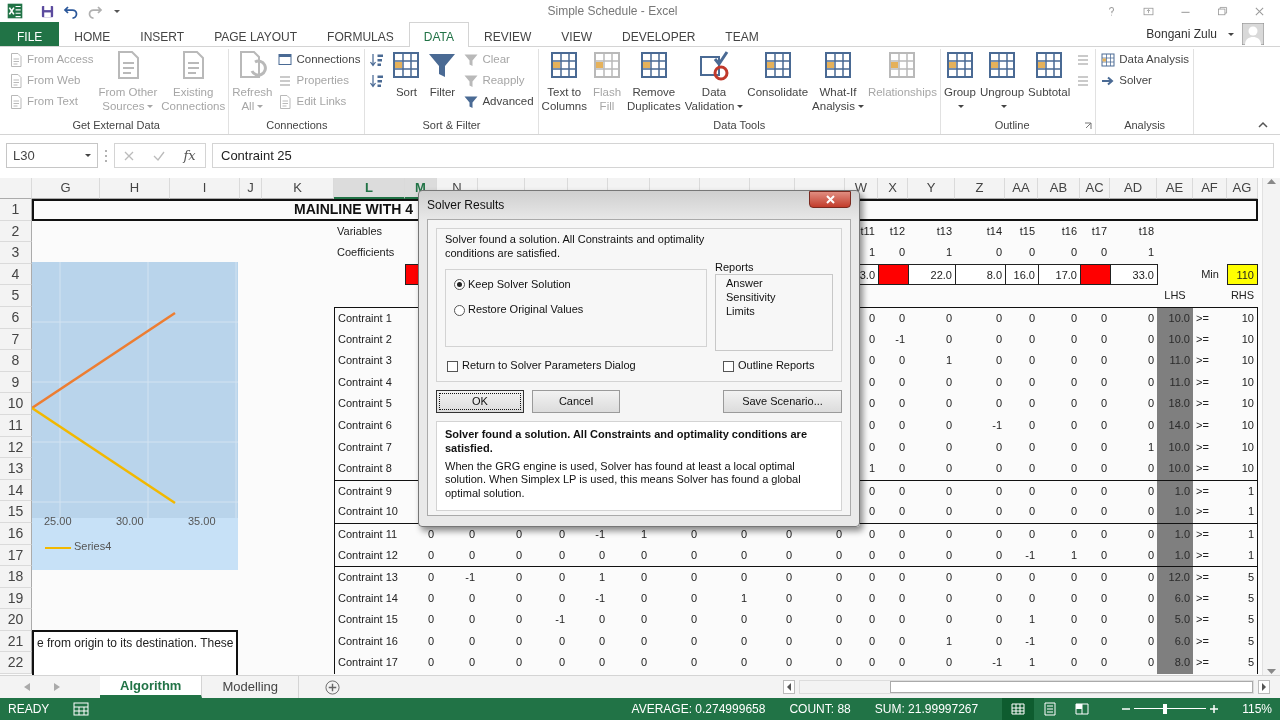 The image size is (1280, 720). Describe the element at coordinates (66, 188) in the screenshot. I see `column-header: G` at that location.